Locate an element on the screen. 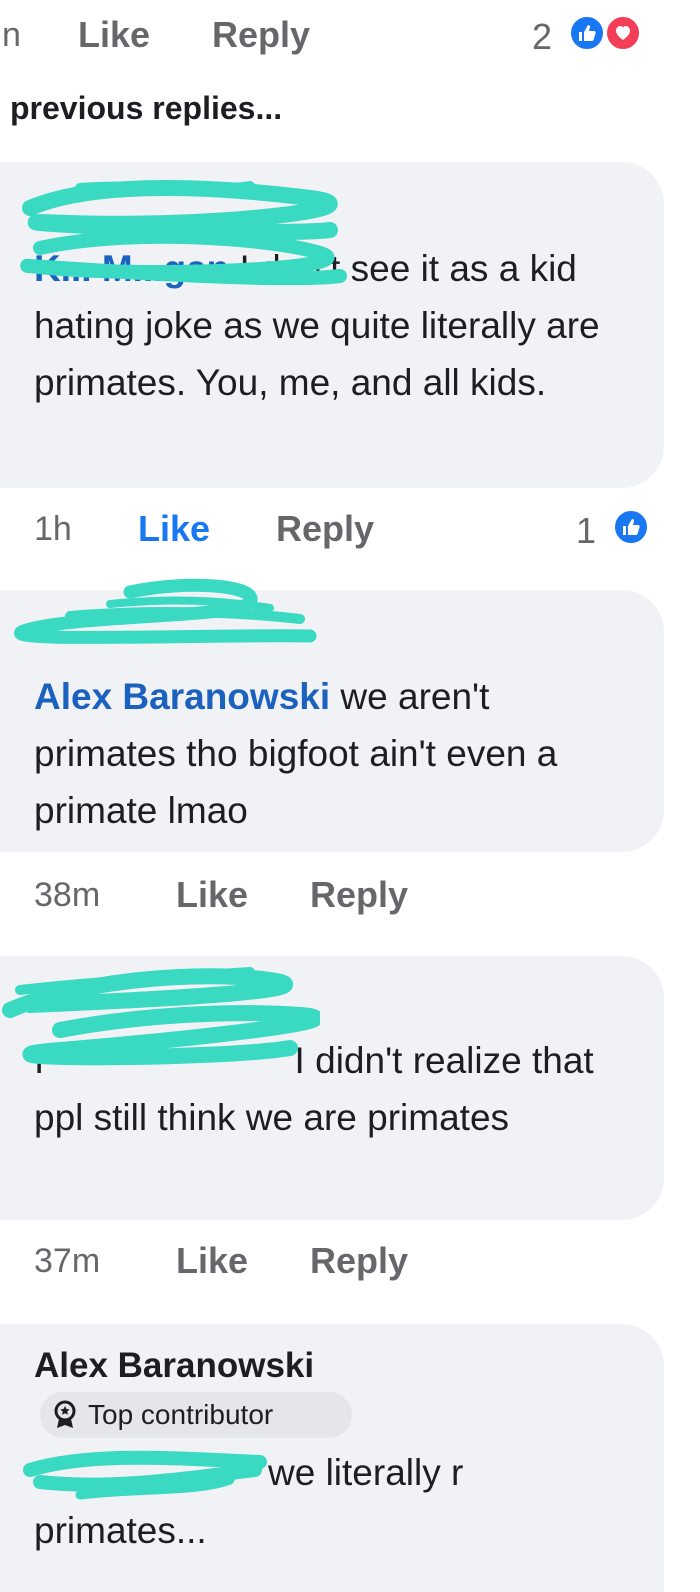 The image size is (700, 1592). mention-link: I is located at coordinates (39, 1060).